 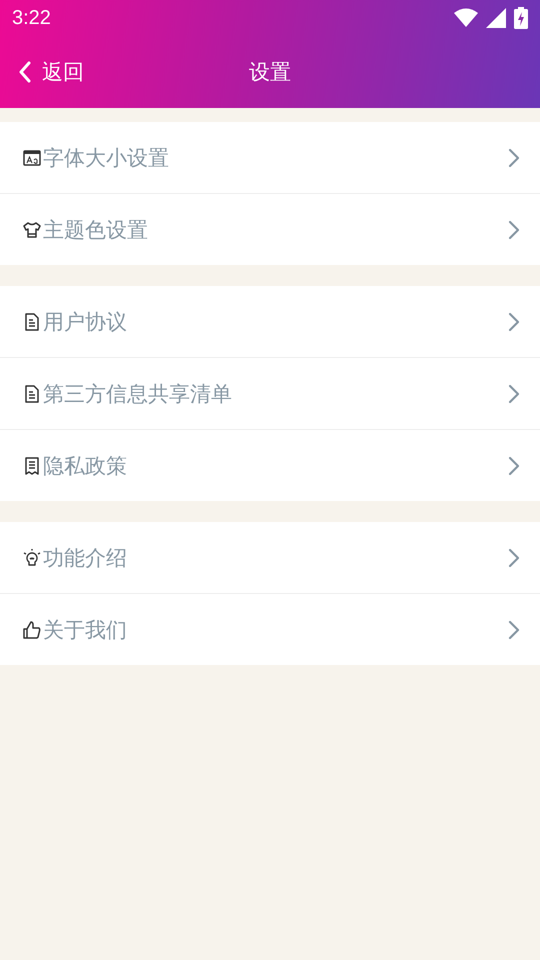 I want to click on status-time: 3:22, so click(x=31, y=18).